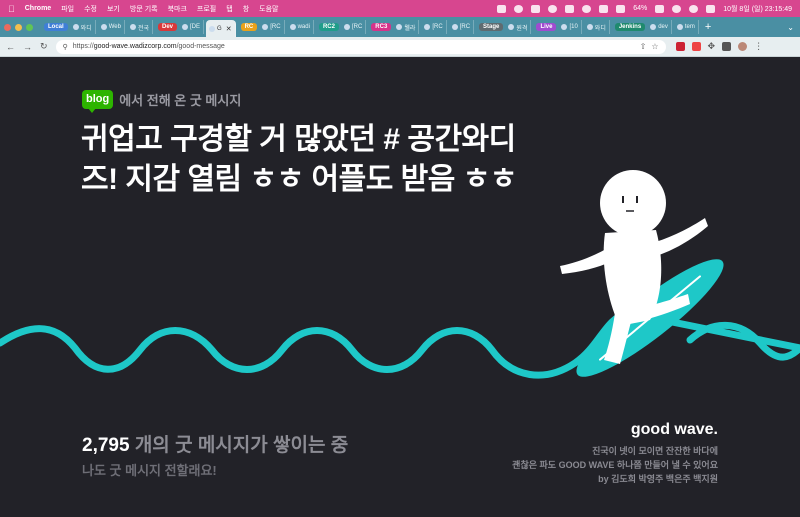 The image size is (800, 517). I want to click on menu-profiles: 프로필, so click(206, 9).